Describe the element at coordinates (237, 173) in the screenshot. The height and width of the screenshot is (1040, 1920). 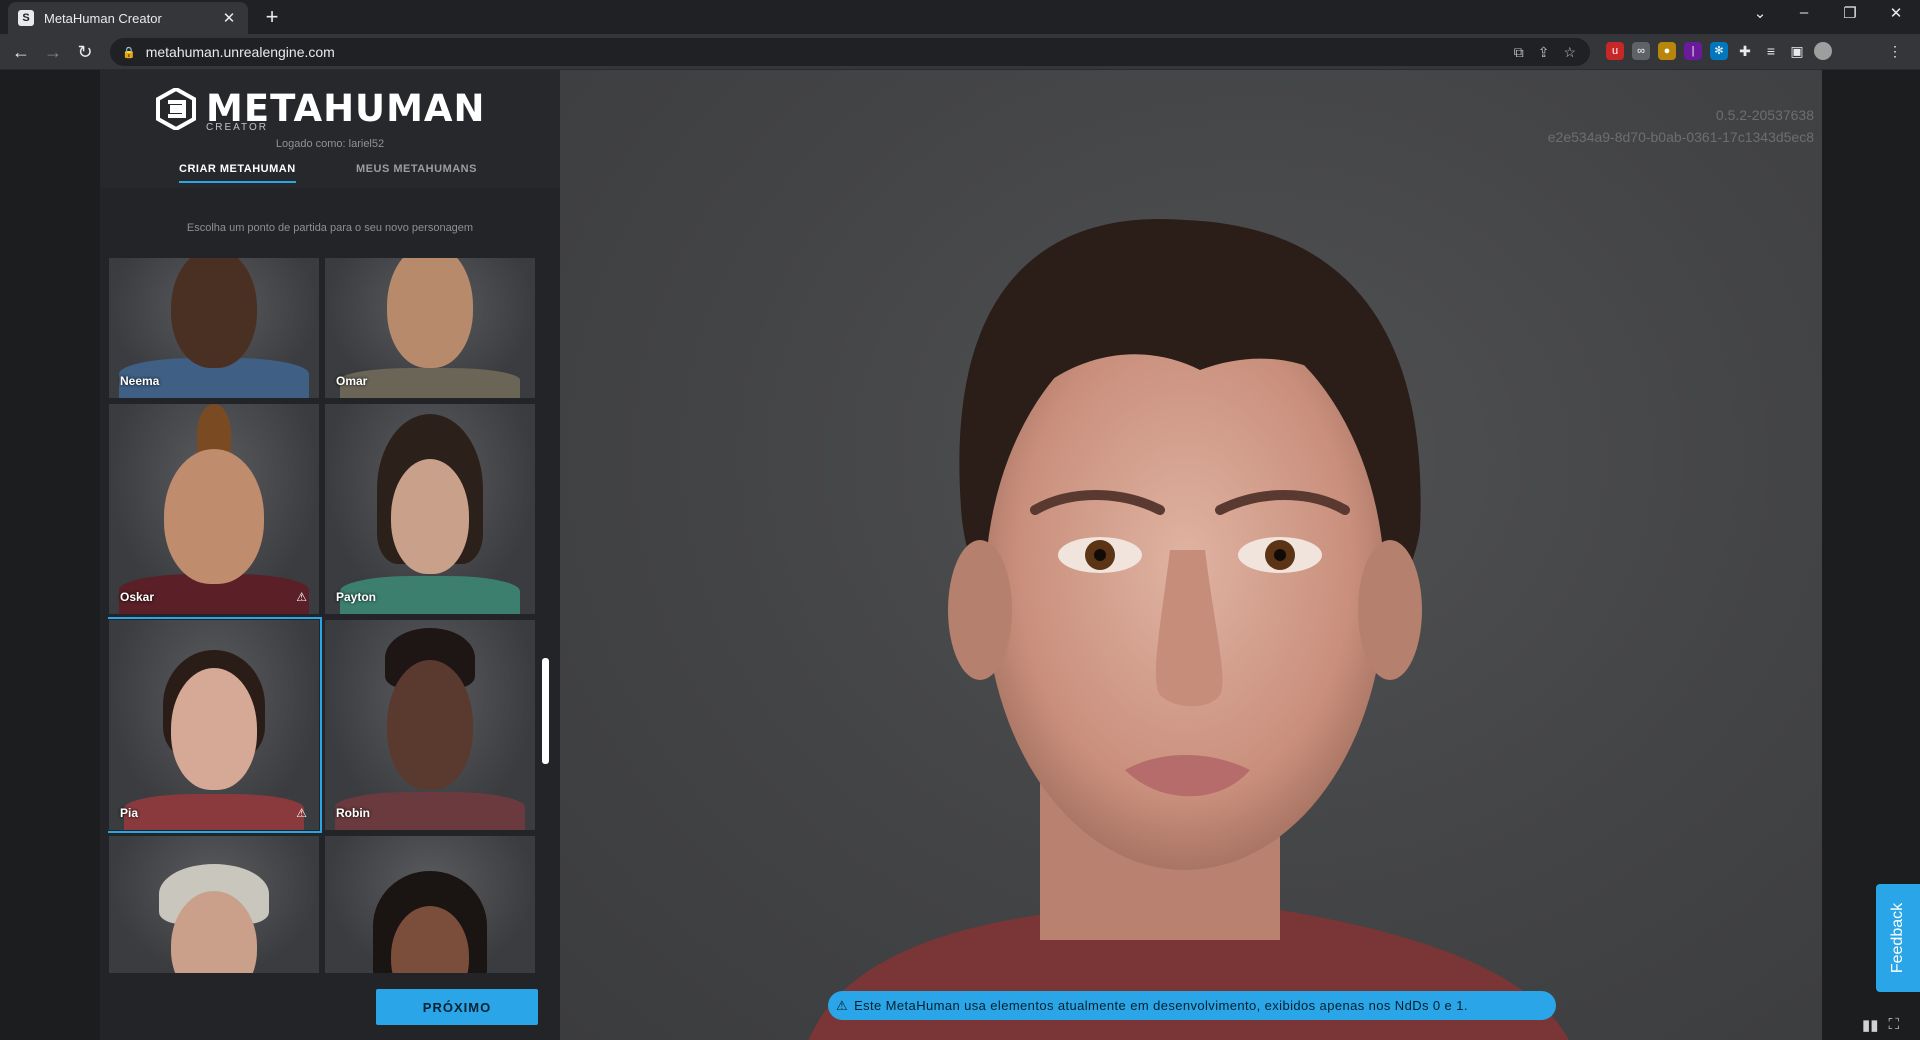
I see `tab-criar-metahuman: CRIAR METAHUMAN` at that location.